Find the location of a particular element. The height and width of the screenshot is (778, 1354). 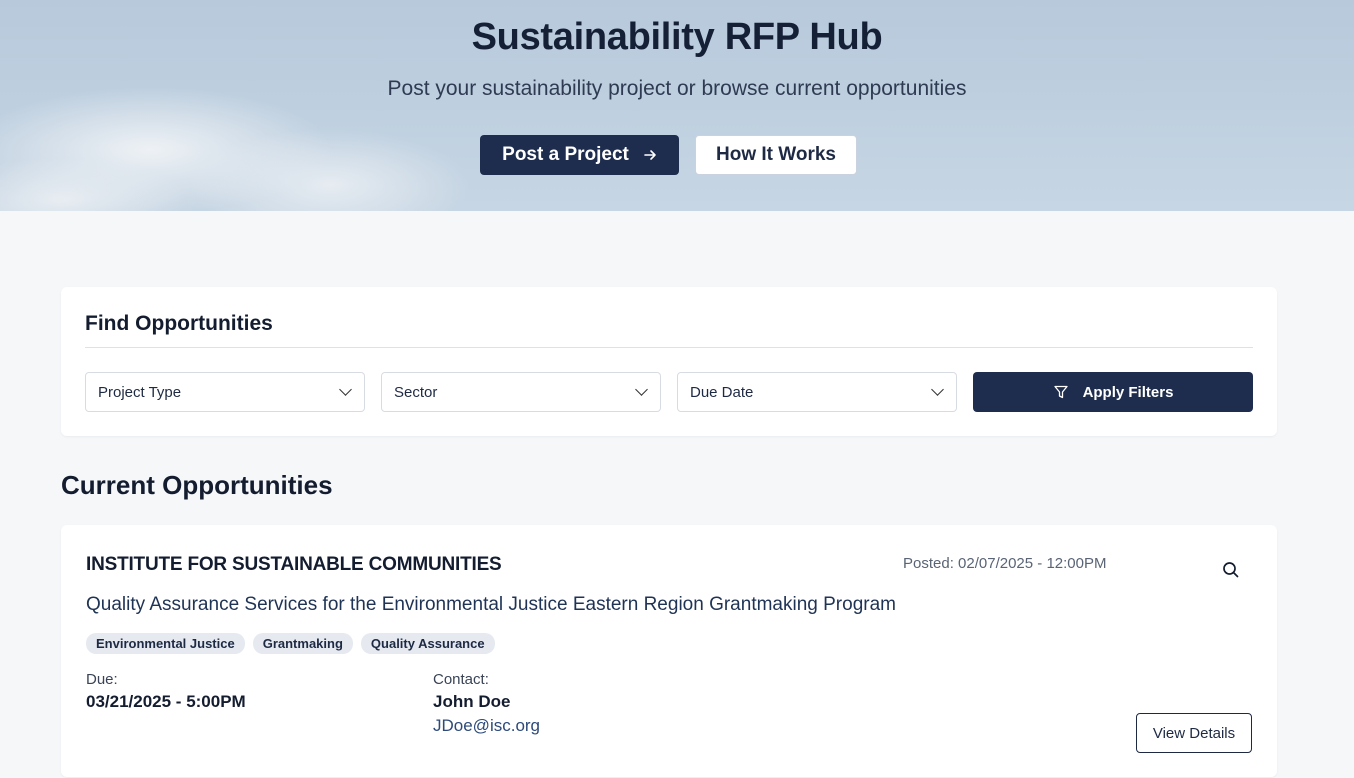

project-type-label: Project Type is located at coordinates (140, 392).